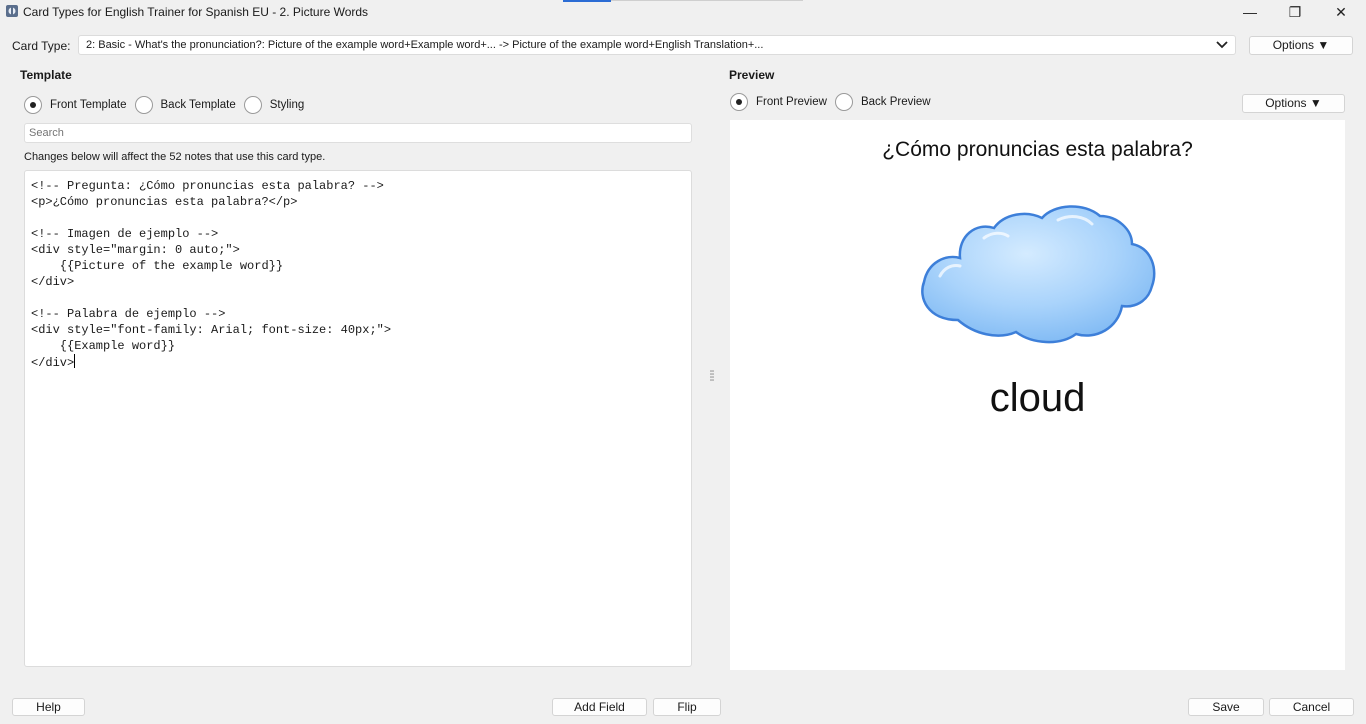 The width and height of the screenshot is (1366, 724). Describe the element at coordinates (135, 250) in the screenshot. I see `code-line: <div style="margin: 0 auto;">` at that location.